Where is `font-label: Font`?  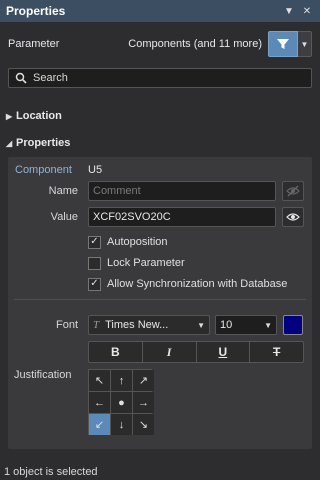
font-label: Font is located at coordinates (66, 325).